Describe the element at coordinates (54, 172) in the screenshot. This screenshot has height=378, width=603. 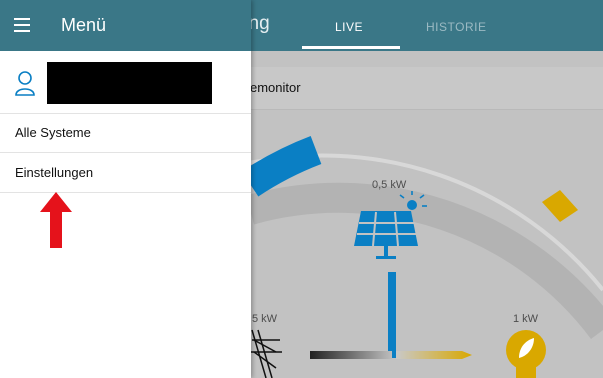
I see `menu-item-einstellungen-label: Einstellungen` at that location.